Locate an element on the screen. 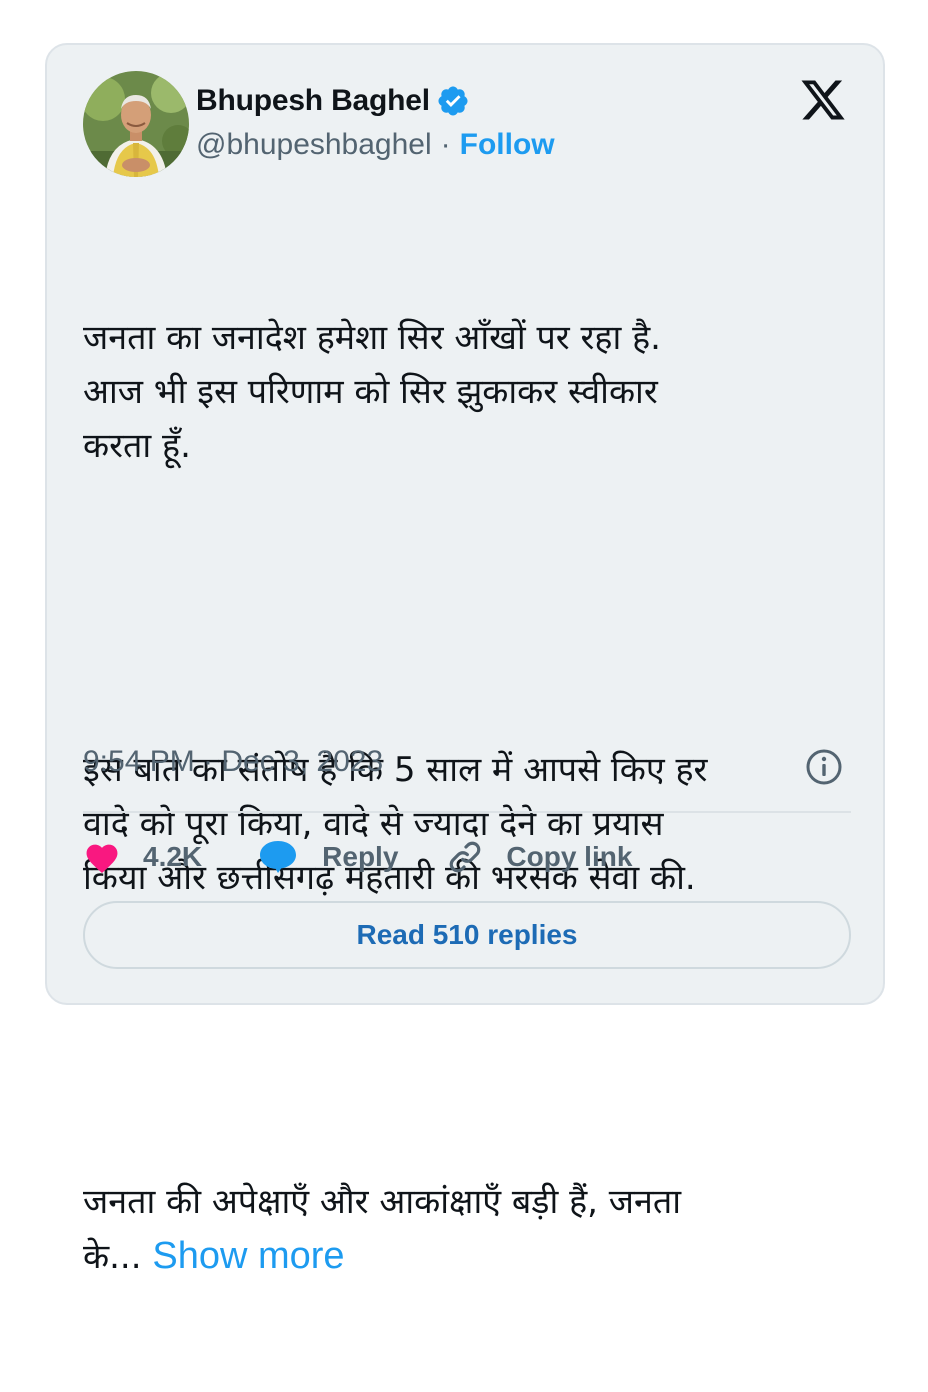  author-handle-row: @bhupeshbaghel · Follow is located at coordinates (375, 145).